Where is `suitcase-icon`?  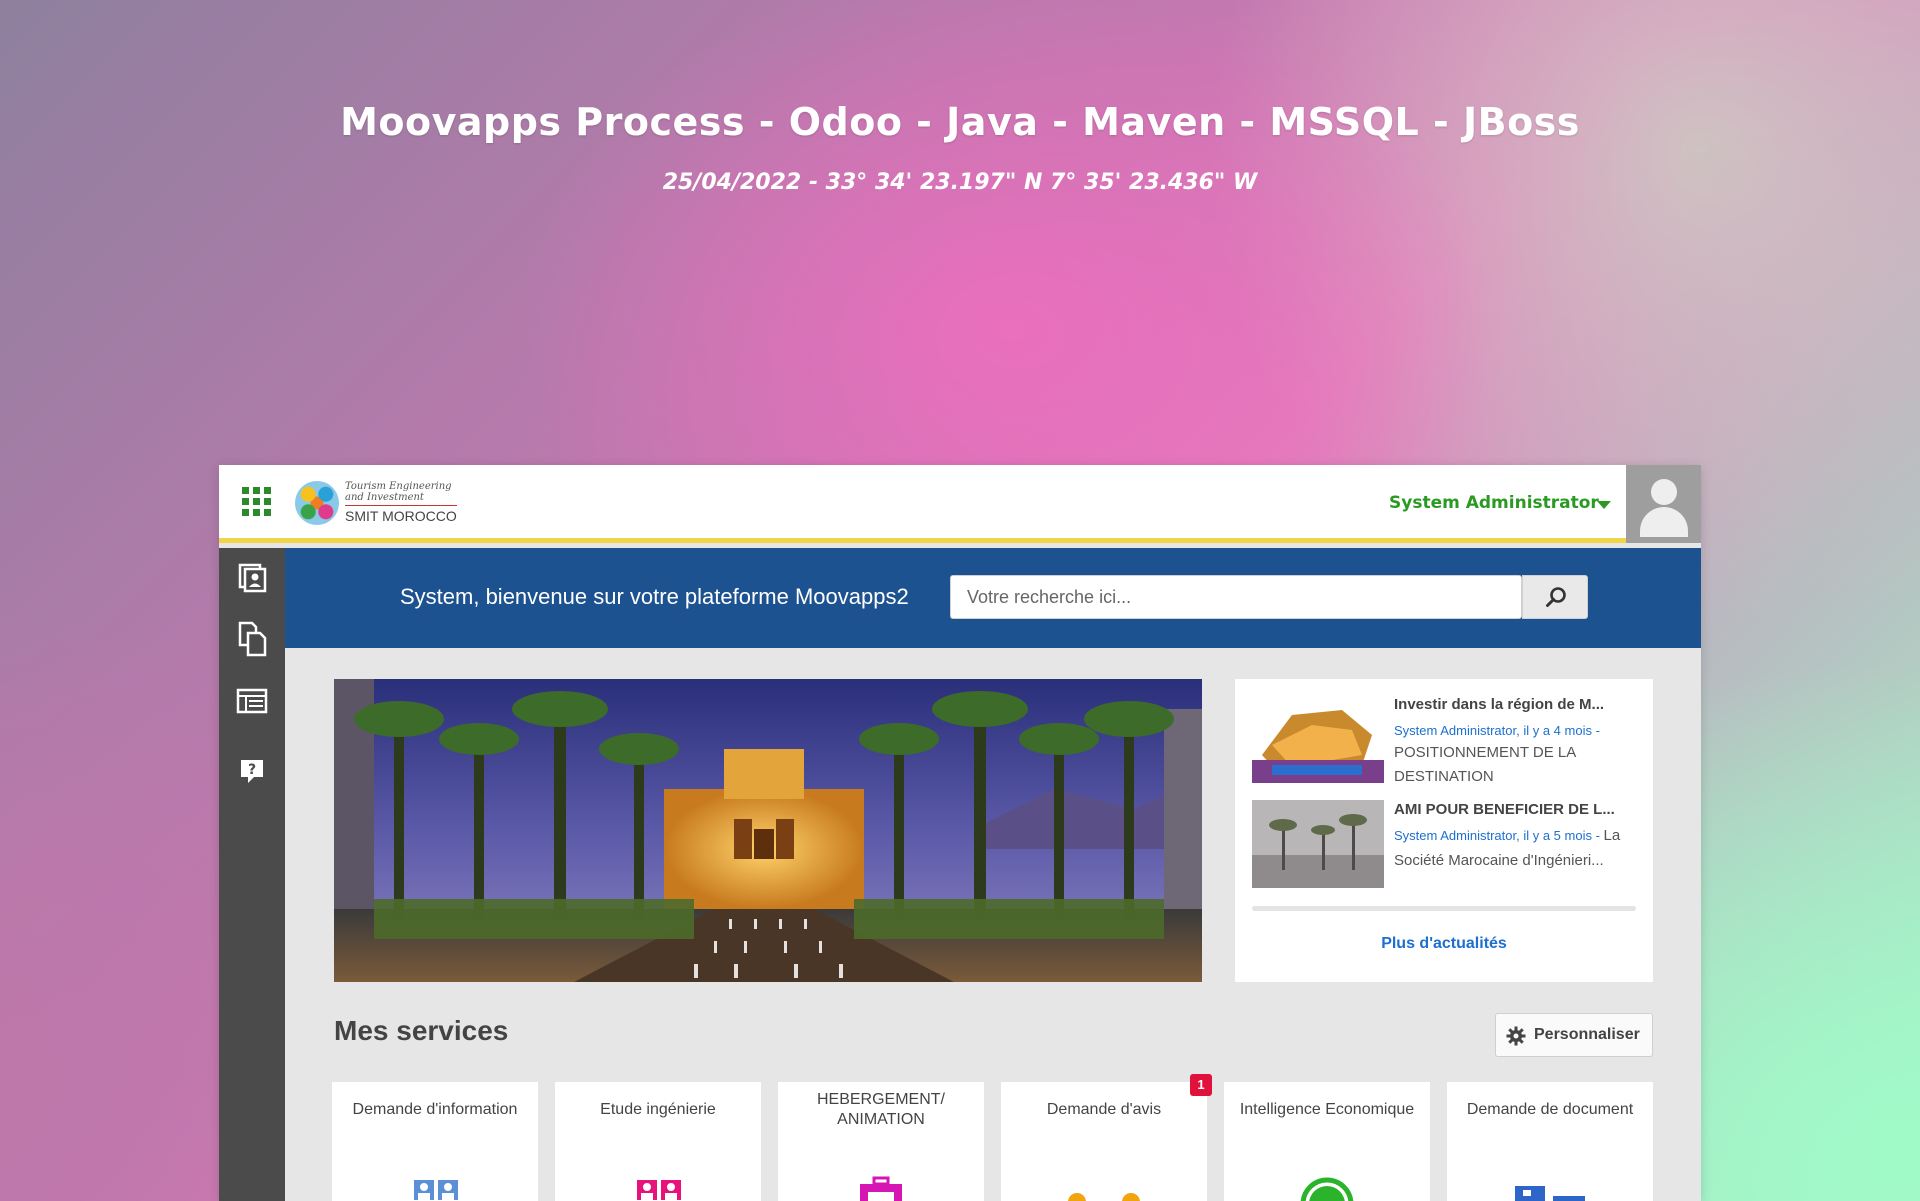
suitcase-icon is located at coordinates (881, 1188).